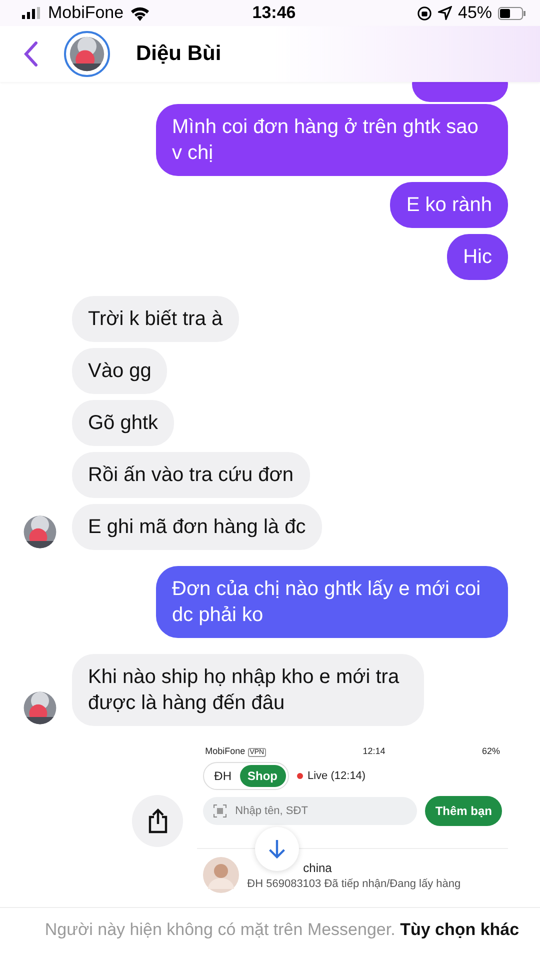 This screenshot has width=540, height=960. Describe the element at coordinates (491, 751) in the screenshot. I see `battery-percent: 62%` at that location.